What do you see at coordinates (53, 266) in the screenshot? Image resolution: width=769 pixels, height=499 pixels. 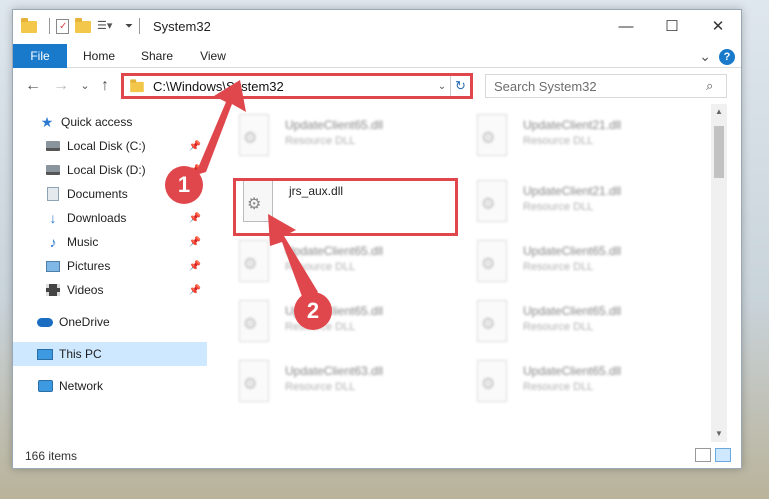 I see `pictures-icon` at bounding box center [53, 266].